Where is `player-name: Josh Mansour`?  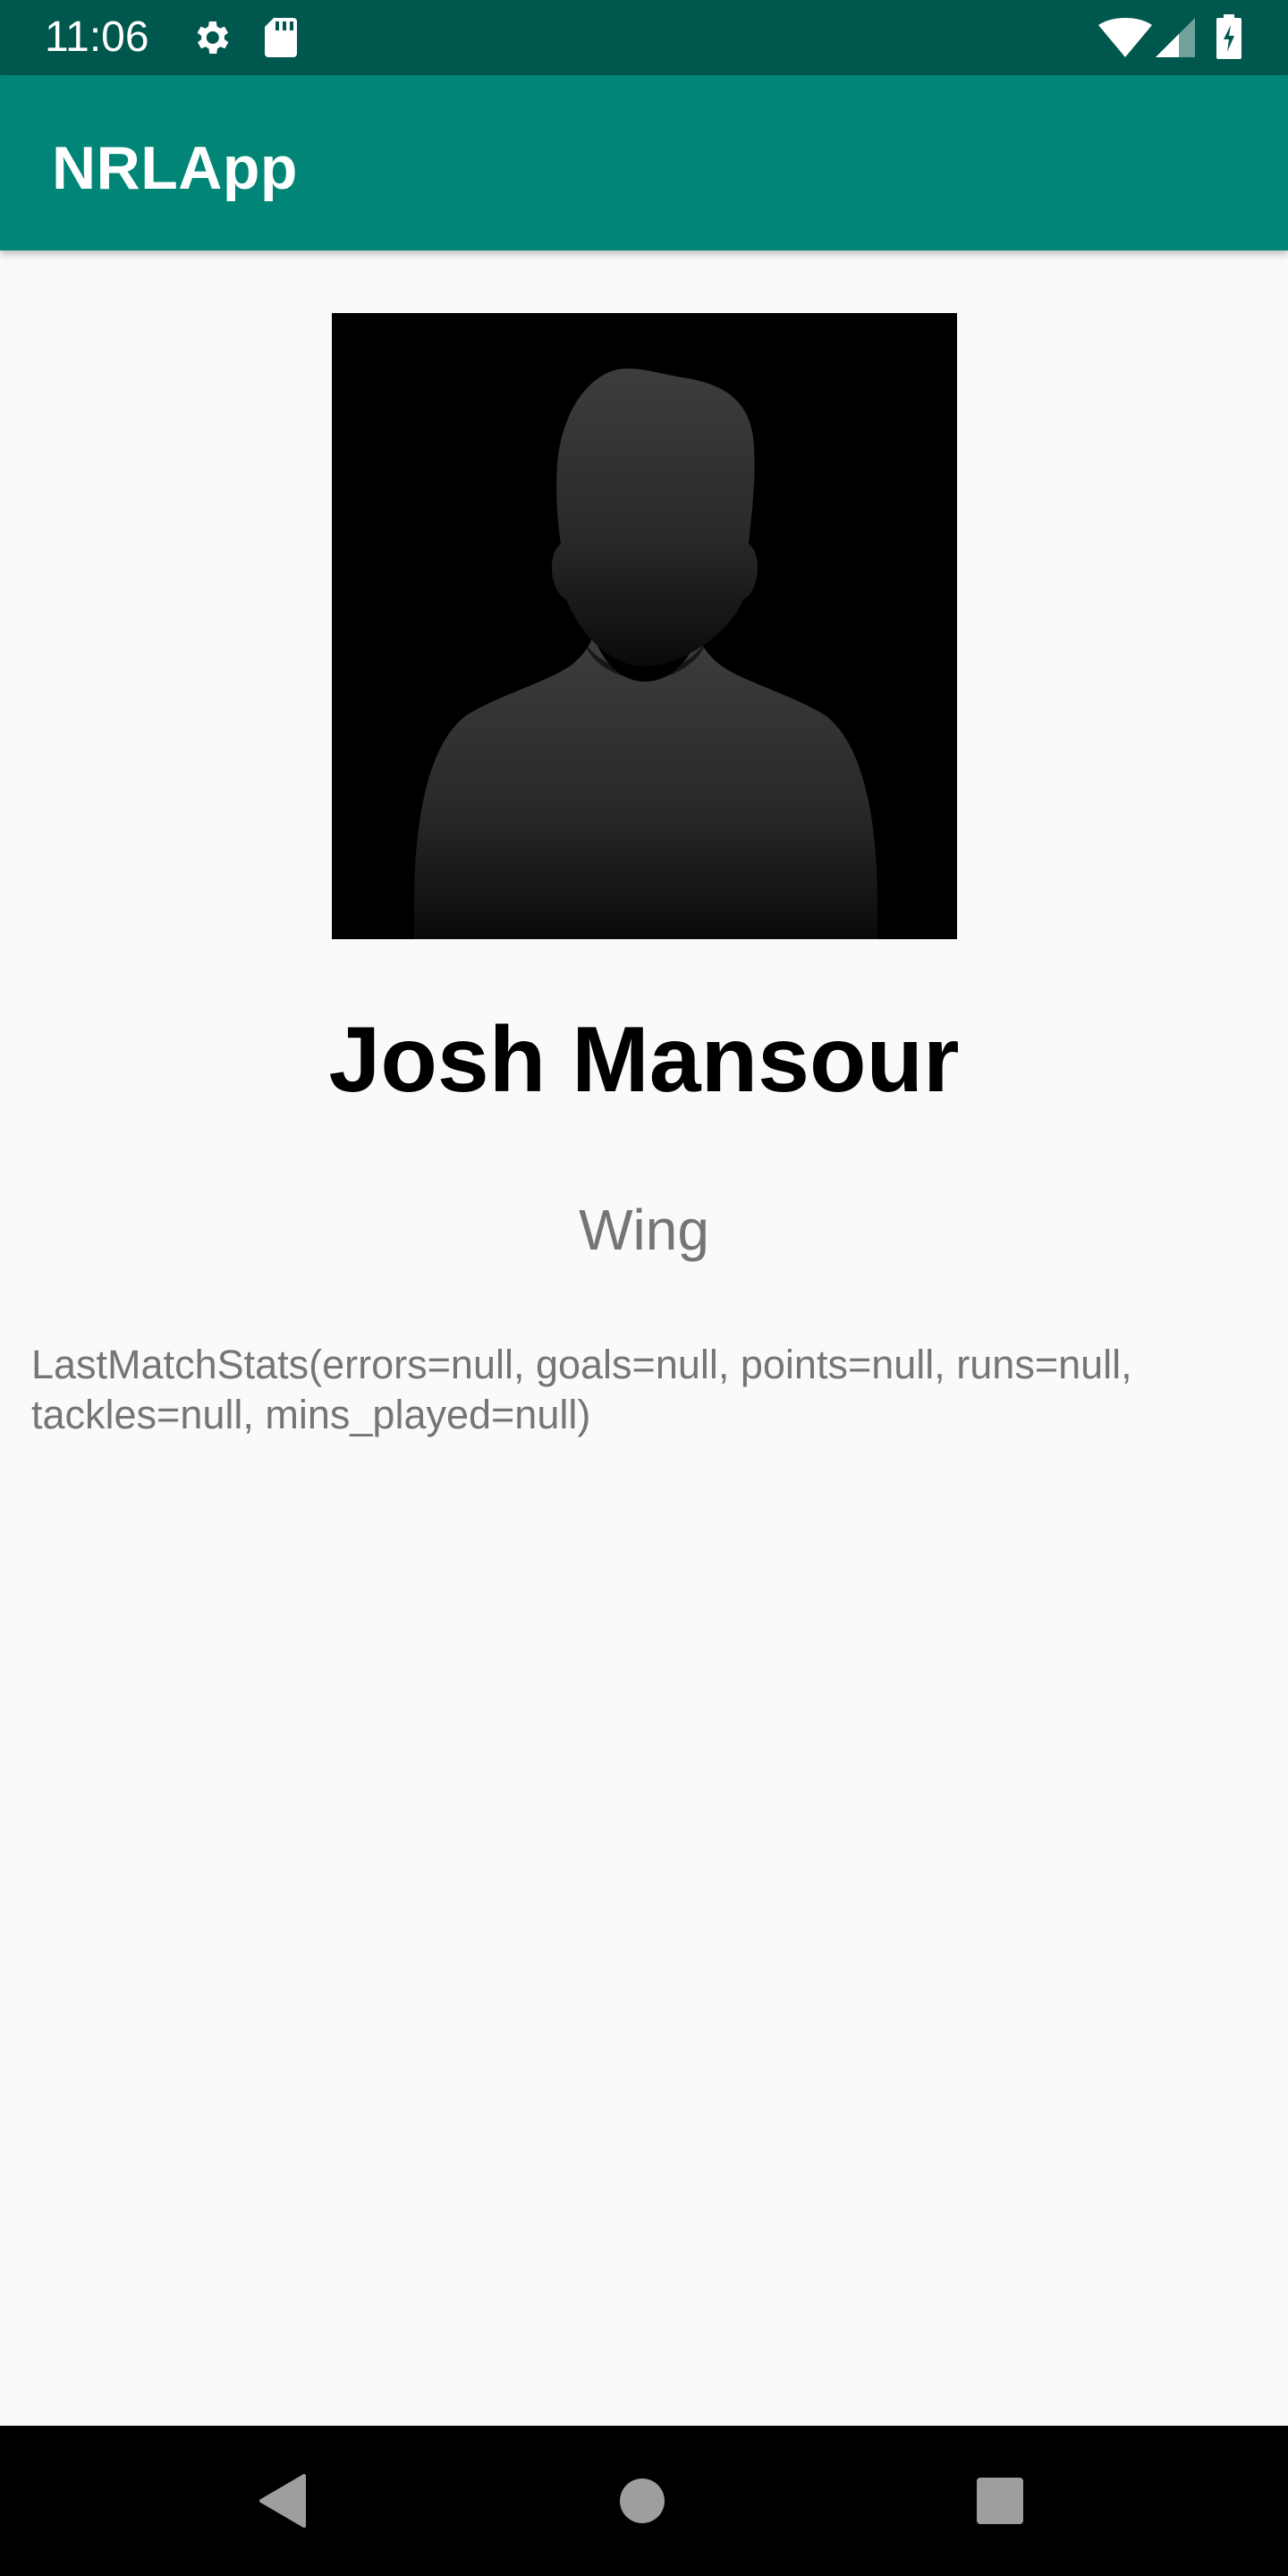
player-name: Josh Mansour is located at coordinates (644, 1060).